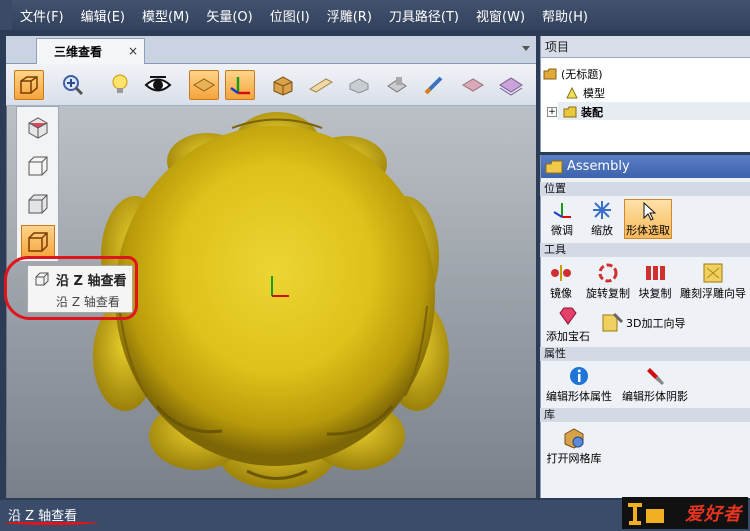  Describe the element at coordinates (240, 85) in the screenshot. I see `axes-icon` at that location.